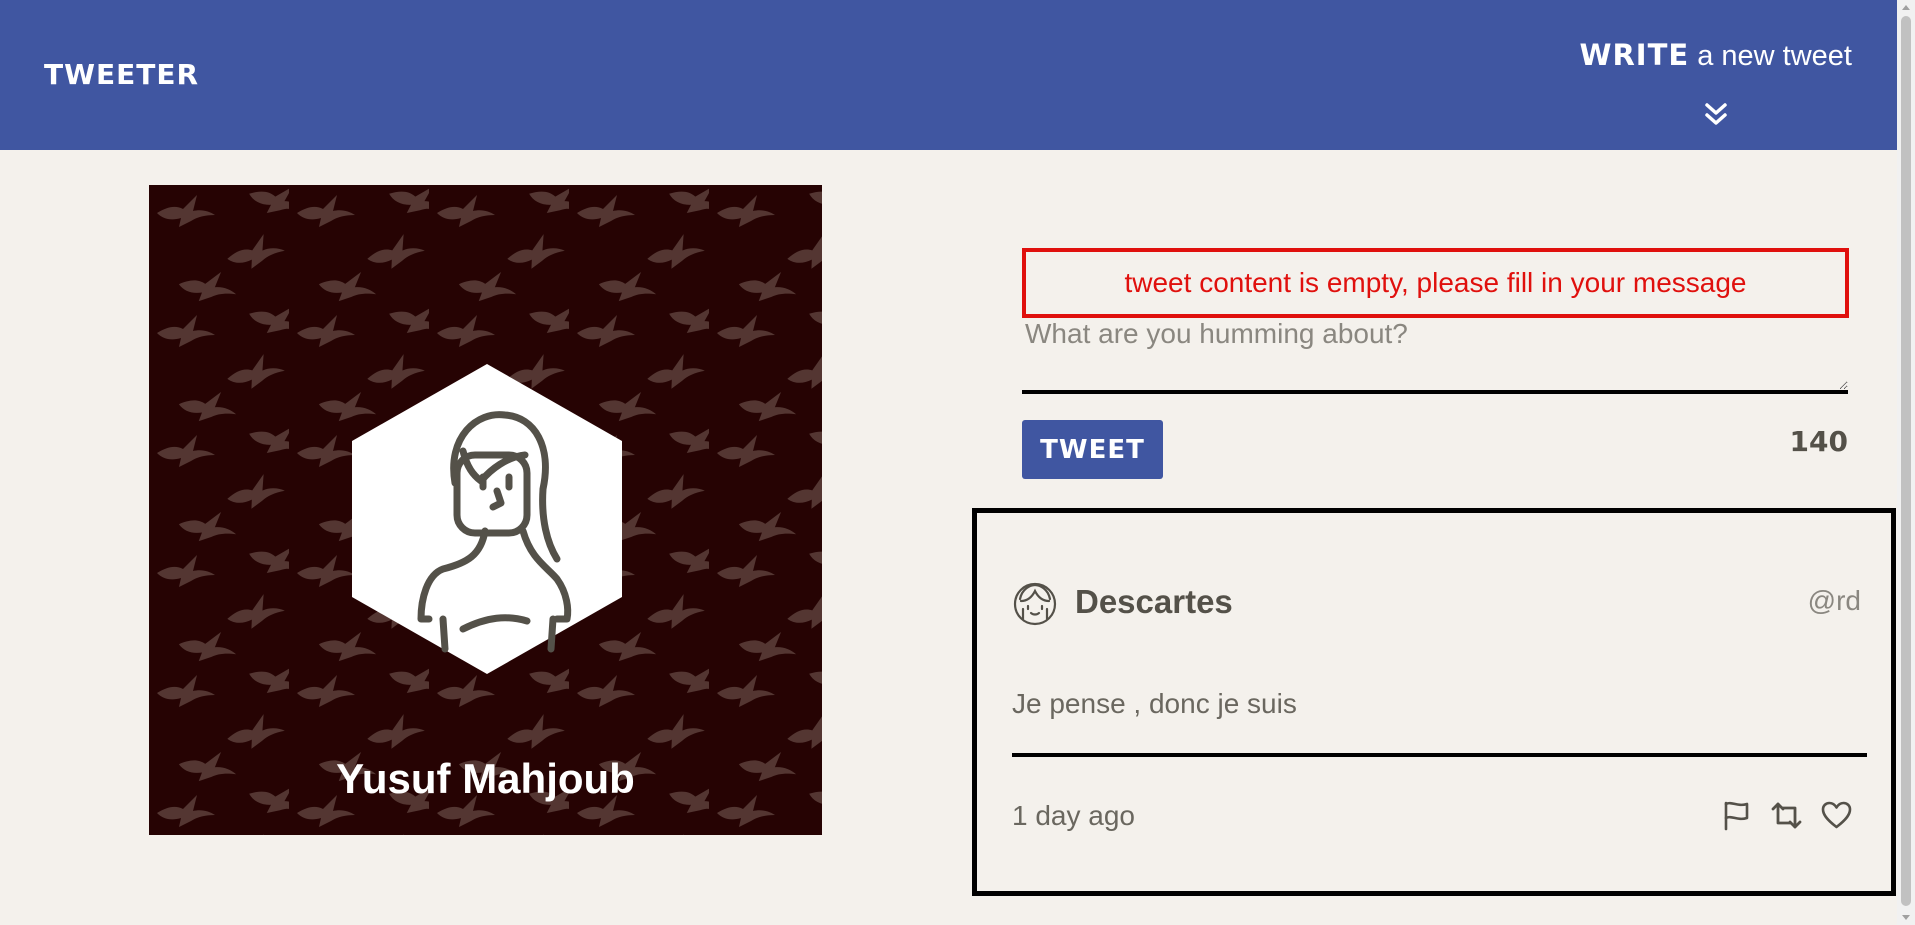 This screenshot has height=925, width=1915. Describe the element at coordinates (1439, 755) in the screenshot. I see `tweet-divider` at that location.